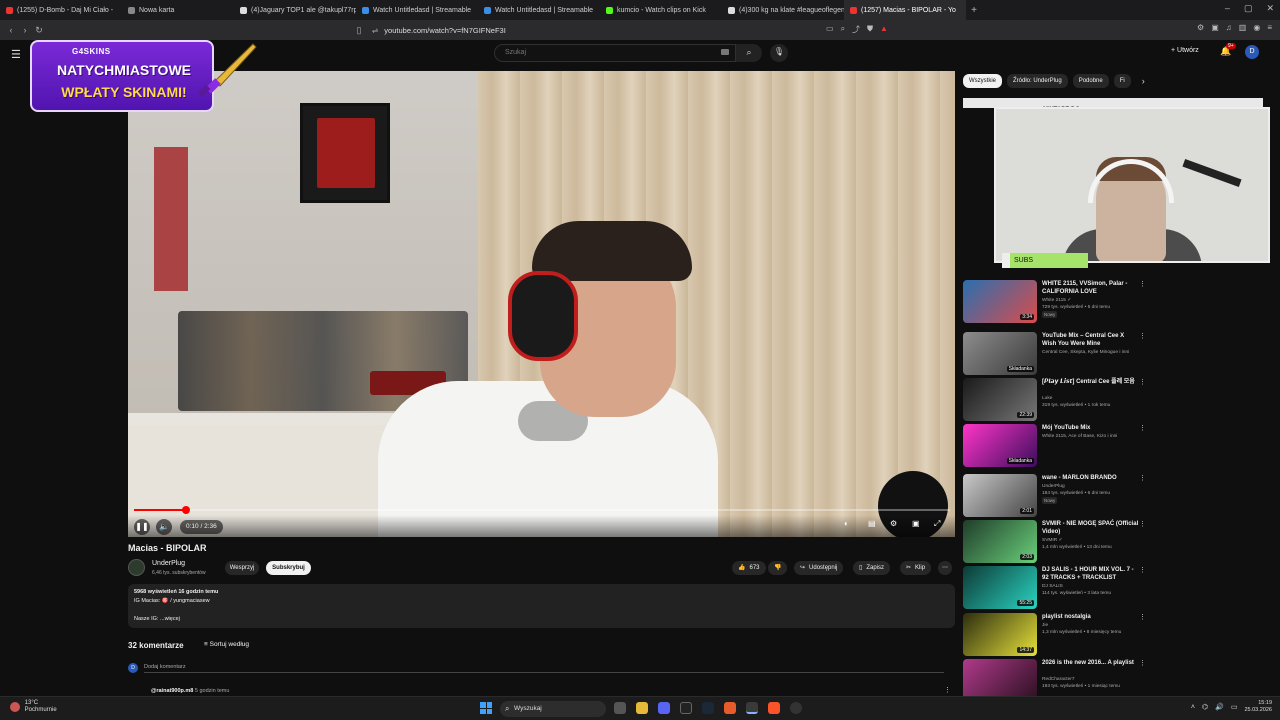 The image size is (1280, 720). I want to click on zoom-icon: ⌕, so click(843, 29).